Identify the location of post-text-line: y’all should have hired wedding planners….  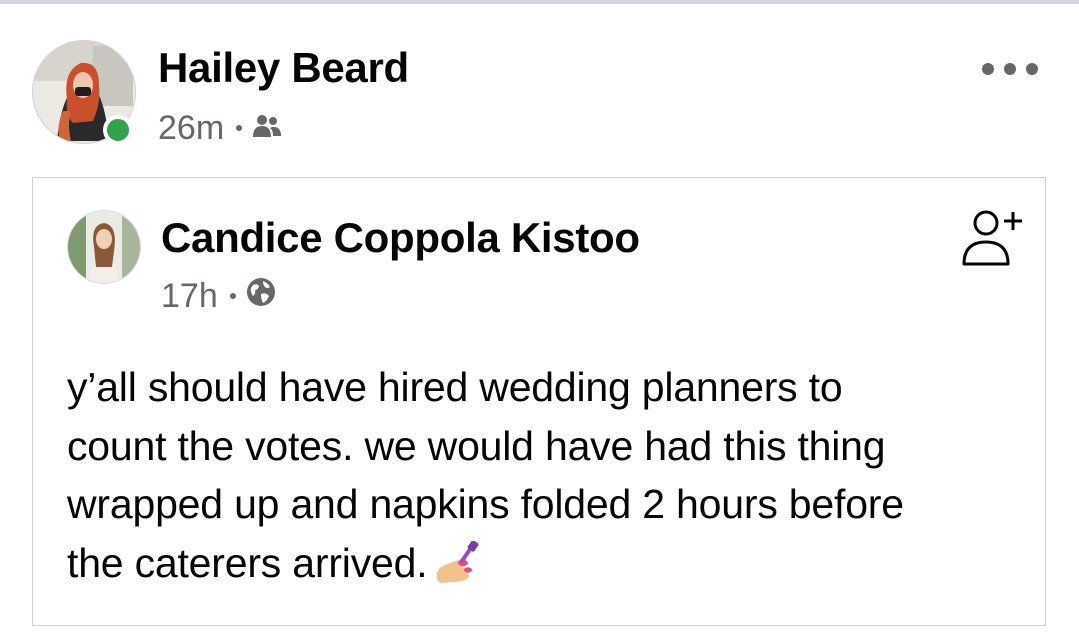
(455, 387).